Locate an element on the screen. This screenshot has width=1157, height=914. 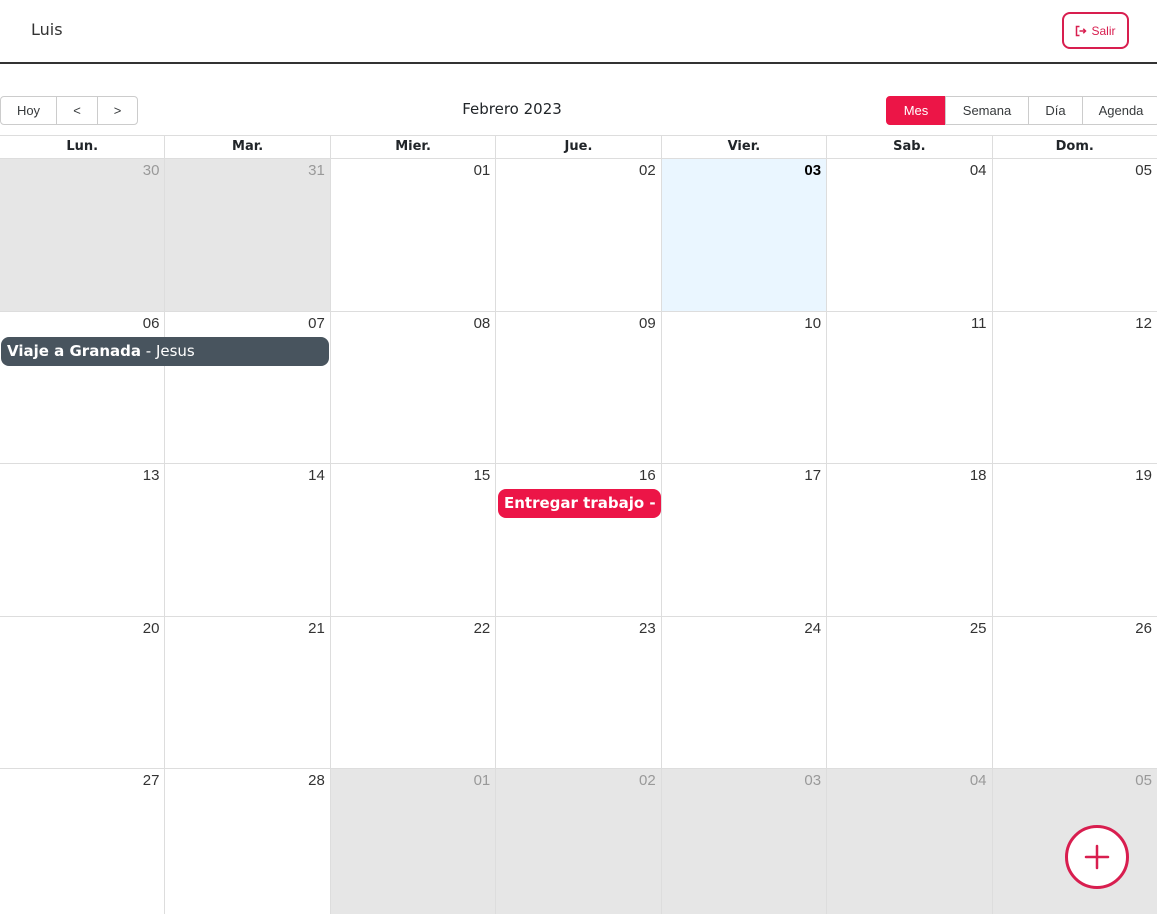
day-cell: 11 is located at coordinates (908, 387).